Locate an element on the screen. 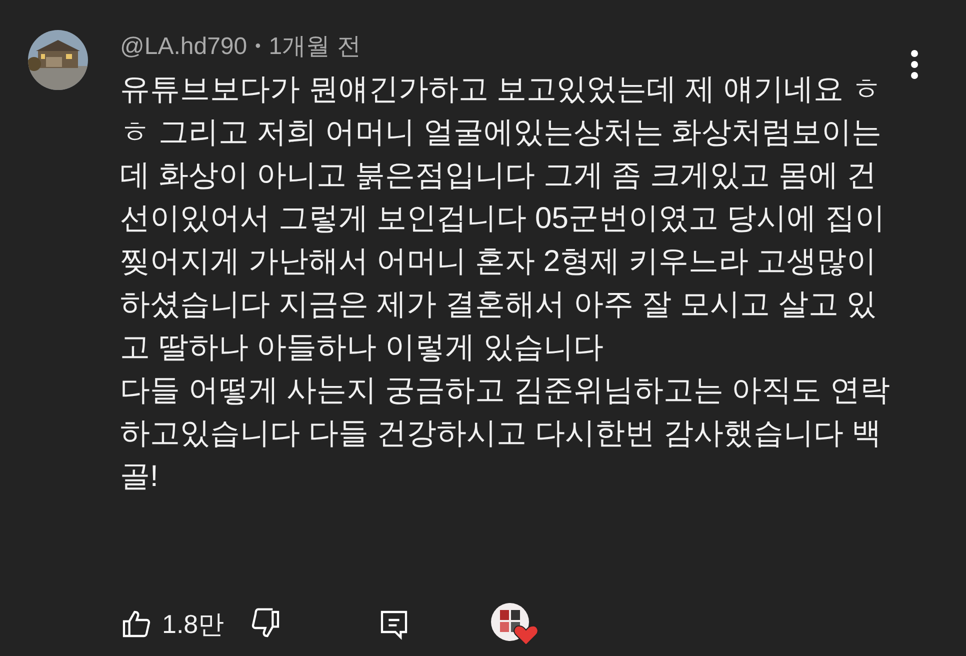  comment-time: 1개월 전 is located at coordinates (314, 47).